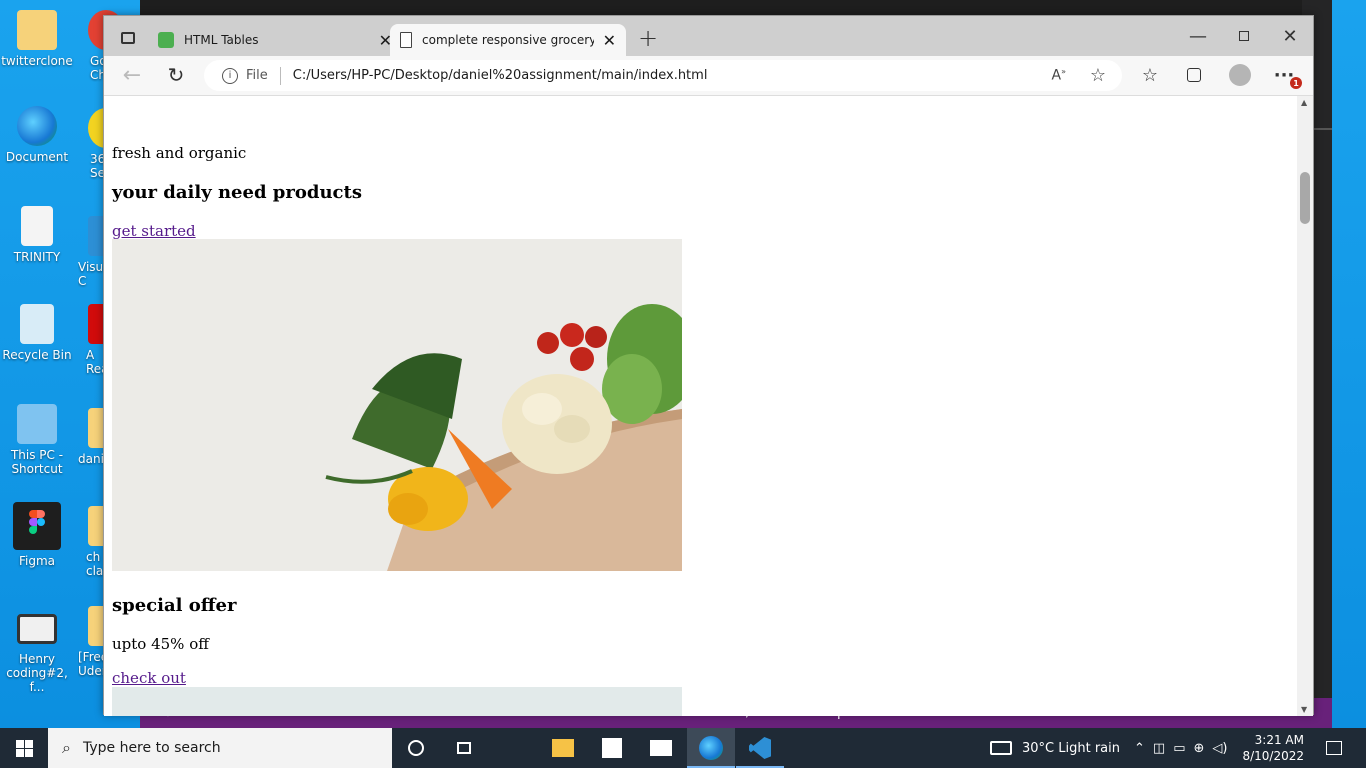 The image size is (1366, 768). What do you see at coordinates (37, 526) in the screenshot?
I see `figma-icon` at bounding box center [37, 526].